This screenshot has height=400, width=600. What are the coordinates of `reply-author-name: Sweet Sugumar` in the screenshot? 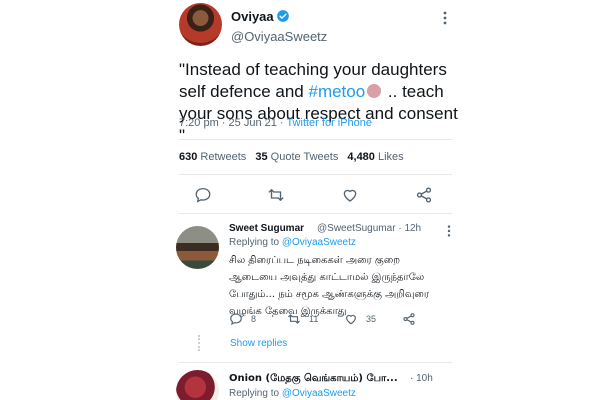 It's located at (266, 228).